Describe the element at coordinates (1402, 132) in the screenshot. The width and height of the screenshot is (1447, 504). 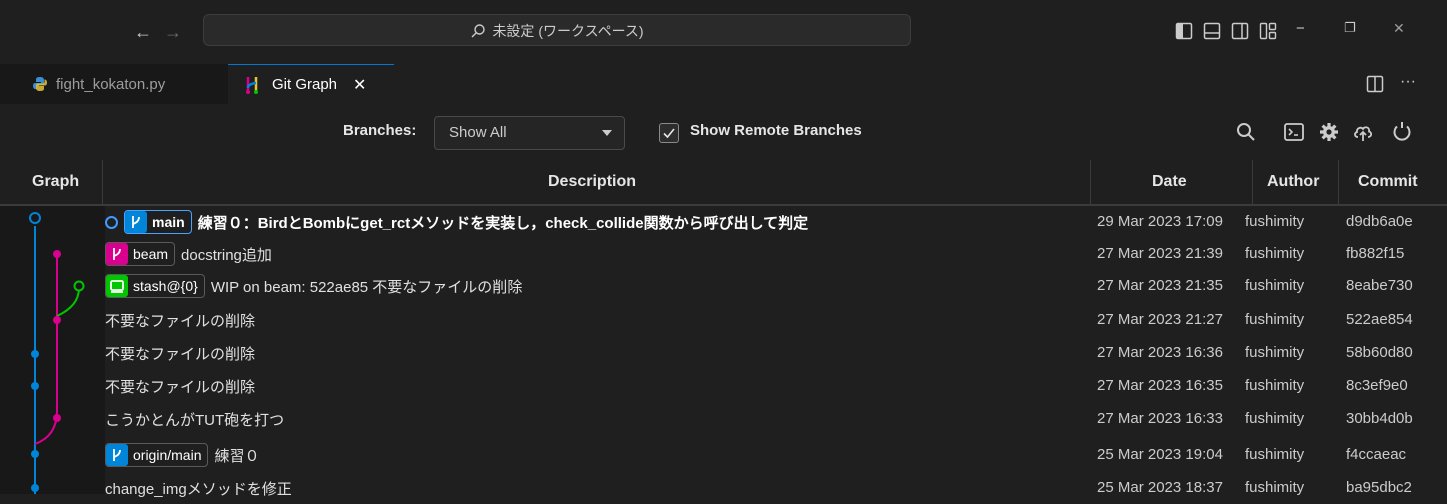
I see `refresh-icon` at that location.